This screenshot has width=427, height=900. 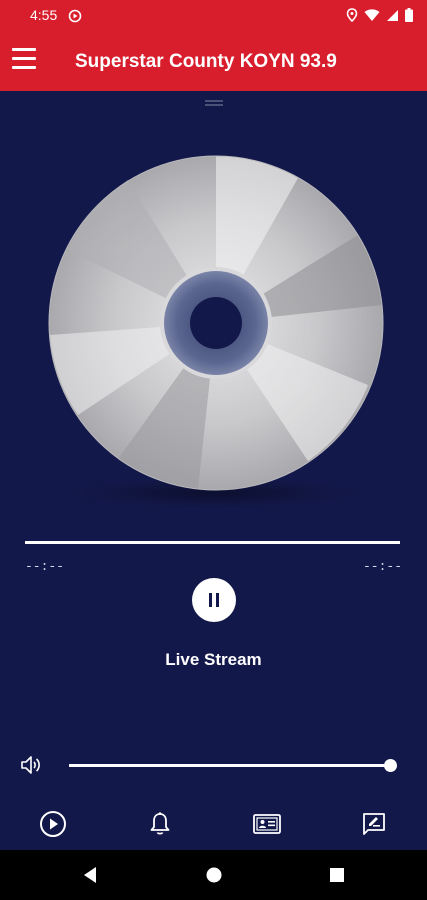 I want to click on recents-icon, so click(x=337, y=877).